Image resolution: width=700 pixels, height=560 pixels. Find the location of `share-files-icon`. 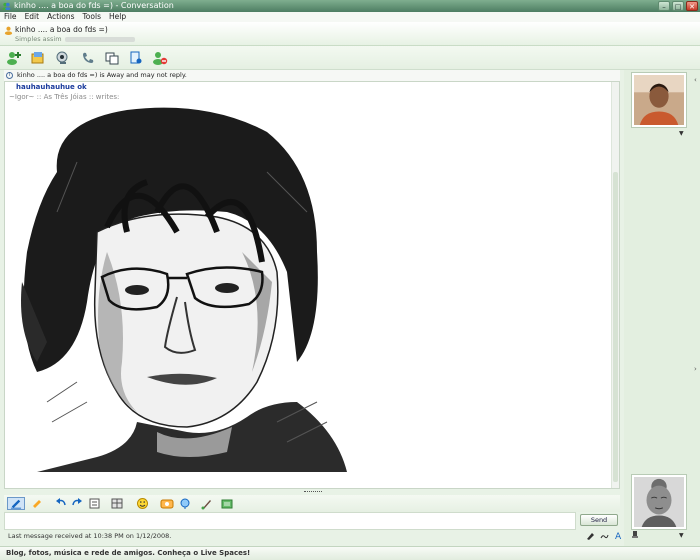

share-files-icon is located at coordinates (38, 58).